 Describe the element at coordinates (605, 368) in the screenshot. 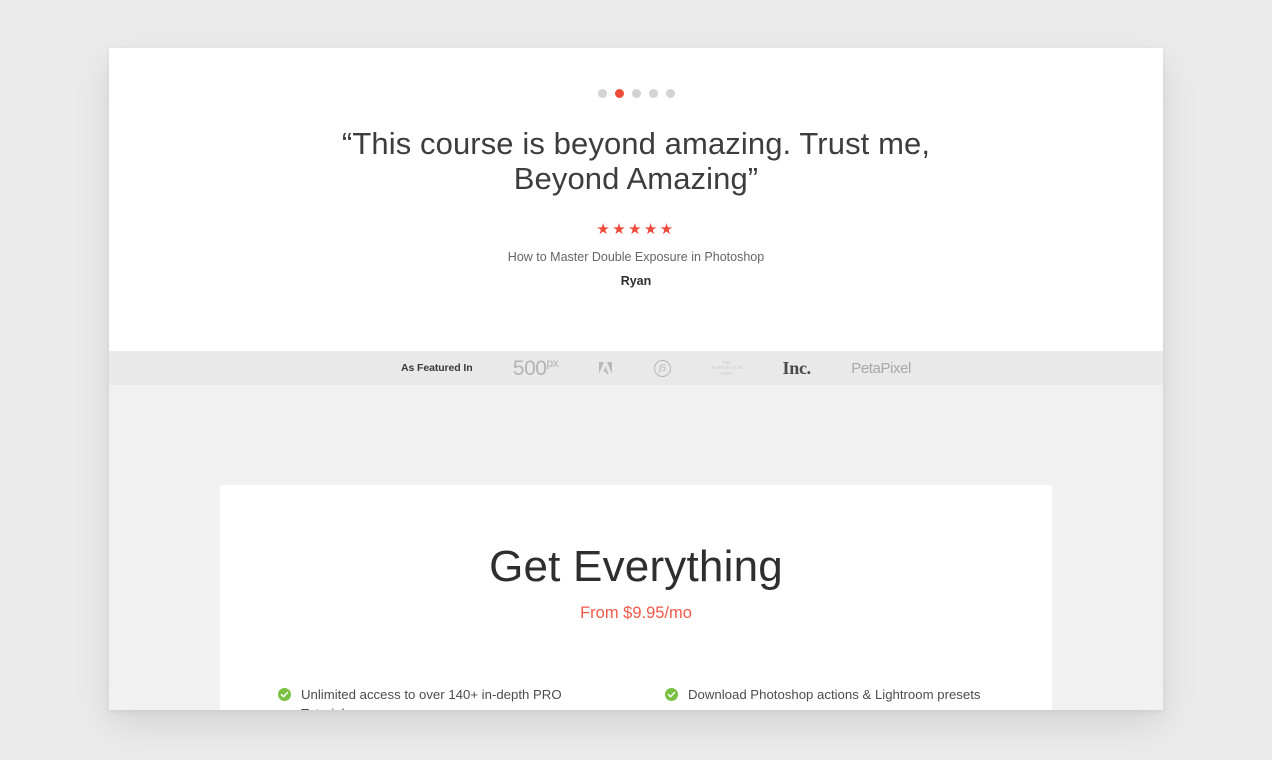

I see `logo-adobe-icon` at that location.